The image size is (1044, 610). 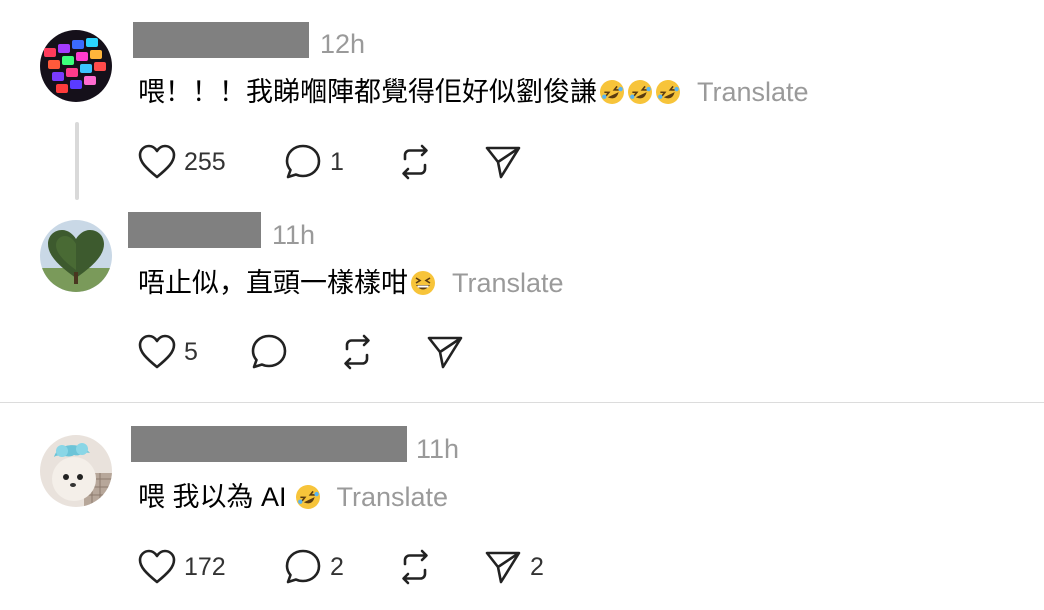 I want to click on reply-button: 1, so click(x=314, y=162).